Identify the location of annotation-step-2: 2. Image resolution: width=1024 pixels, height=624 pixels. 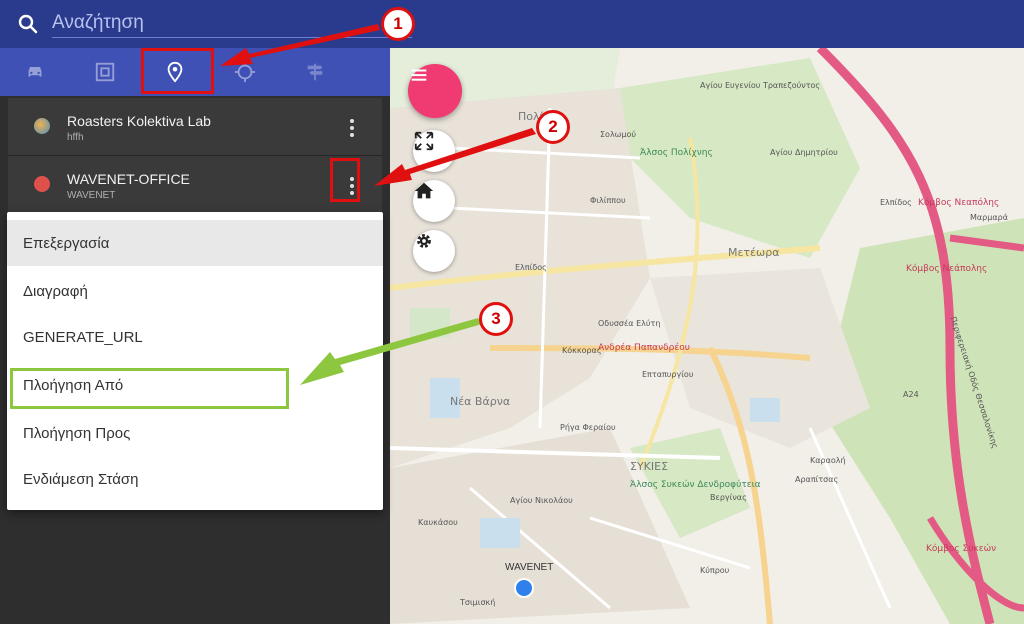
(553, 127).